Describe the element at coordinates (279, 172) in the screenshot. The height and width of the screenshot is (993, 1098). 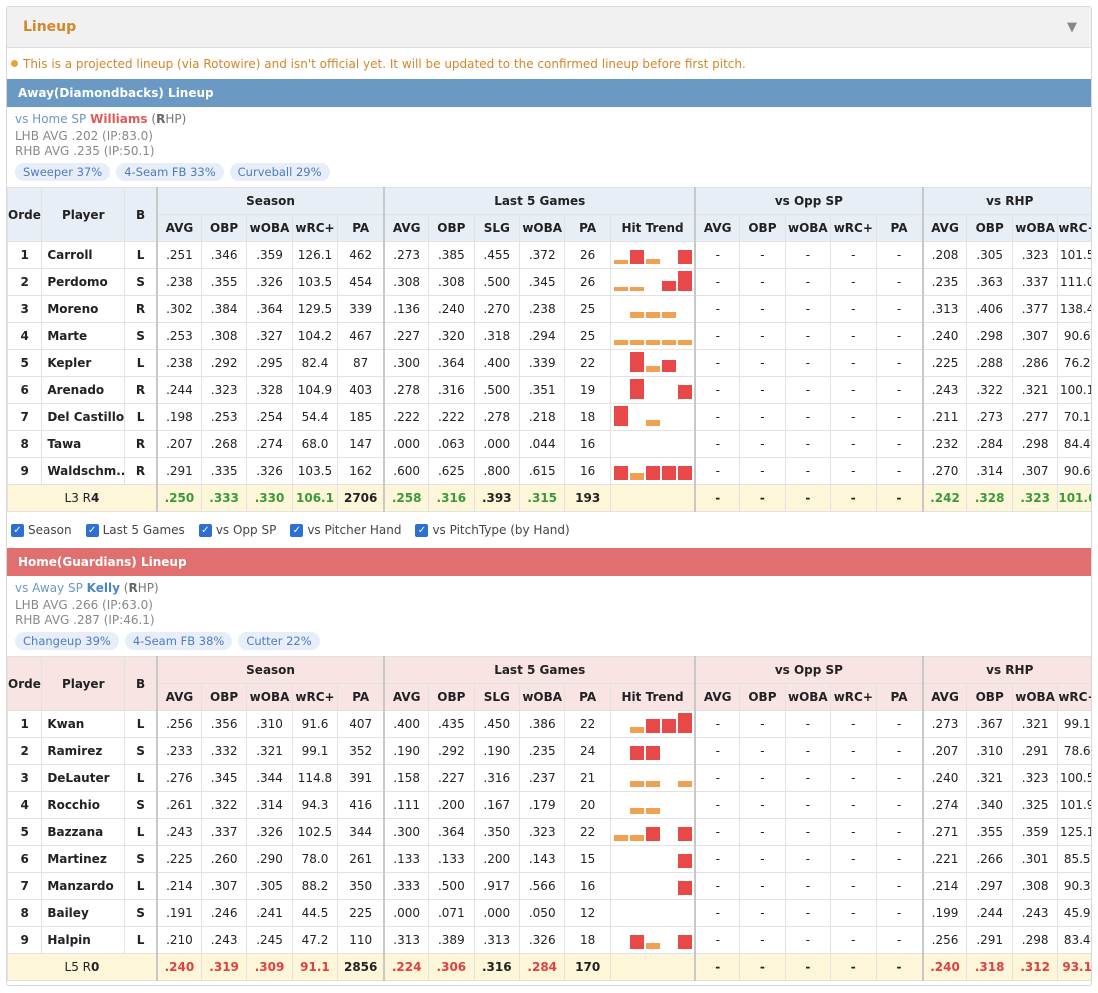
I see `pitch-pill: Curveball 29%` at that location.